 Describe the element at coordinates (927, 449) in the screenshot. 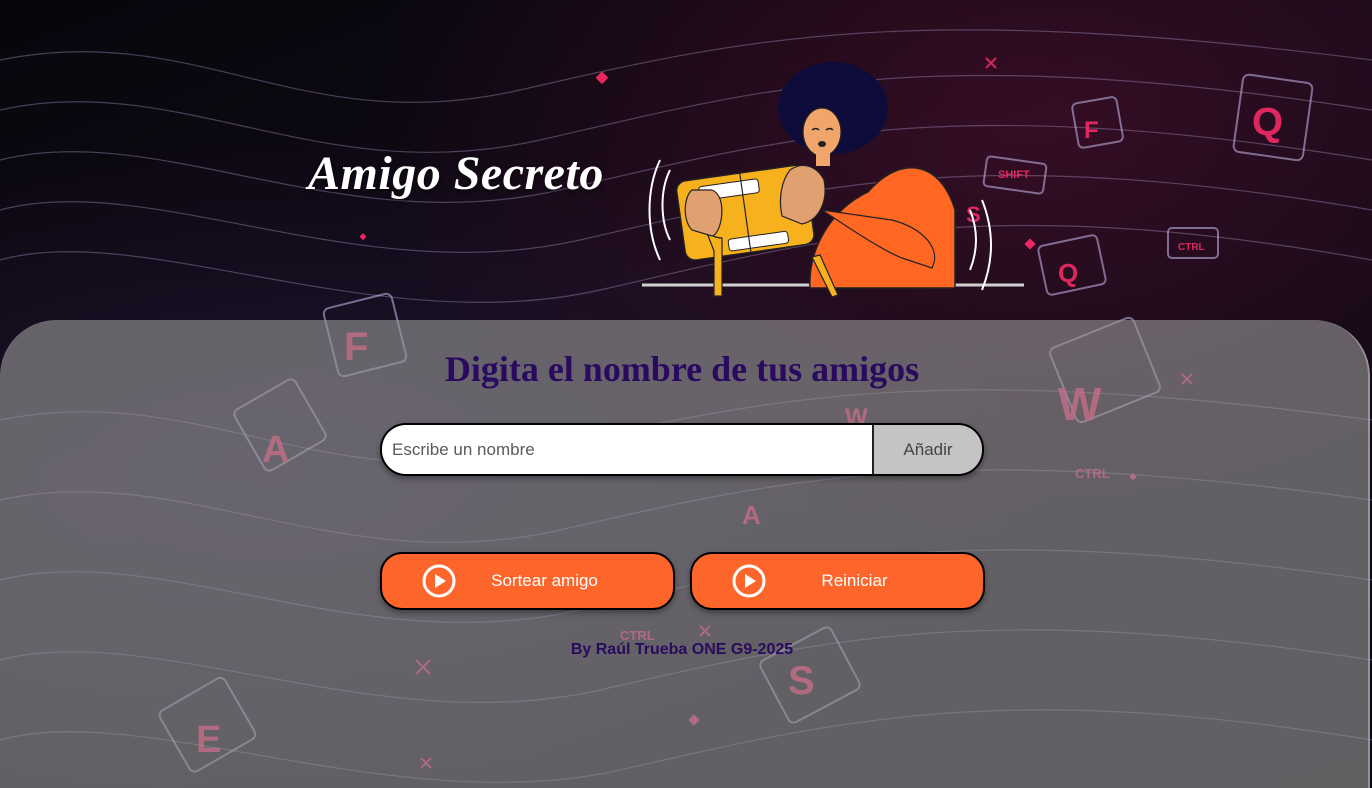

I see `add-button: Añadir` at that location.